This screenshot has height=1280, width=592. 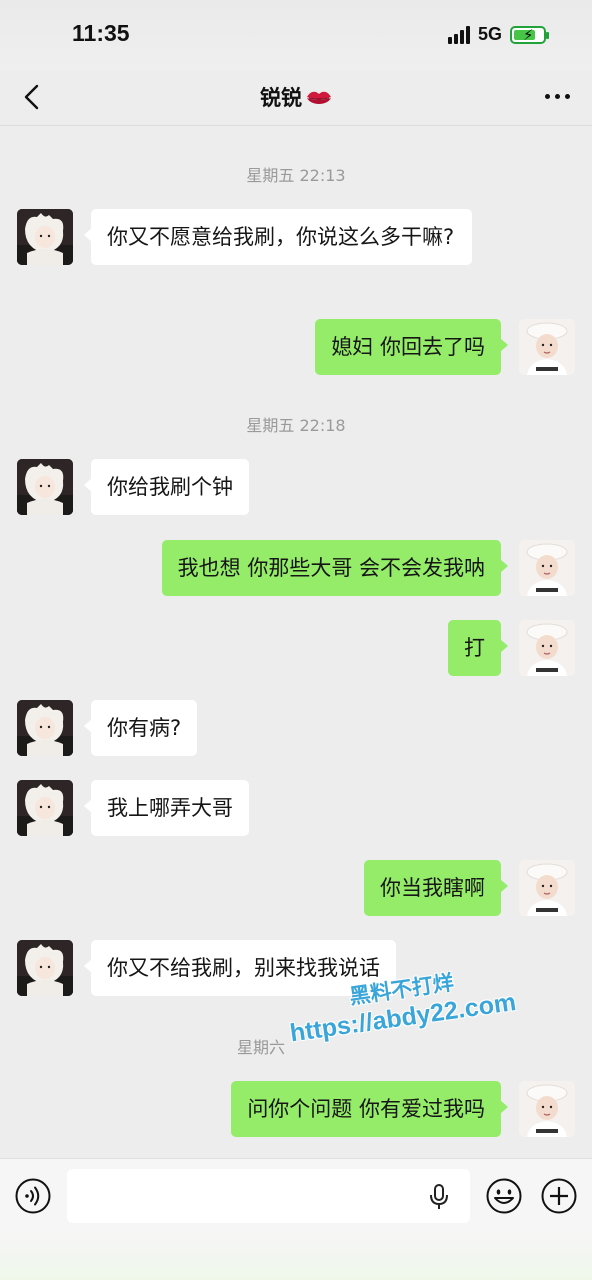 I want to click on message-bubble: 你又不愿意给我刷，你说这么多干嘛?, so click(x=278, y=237).